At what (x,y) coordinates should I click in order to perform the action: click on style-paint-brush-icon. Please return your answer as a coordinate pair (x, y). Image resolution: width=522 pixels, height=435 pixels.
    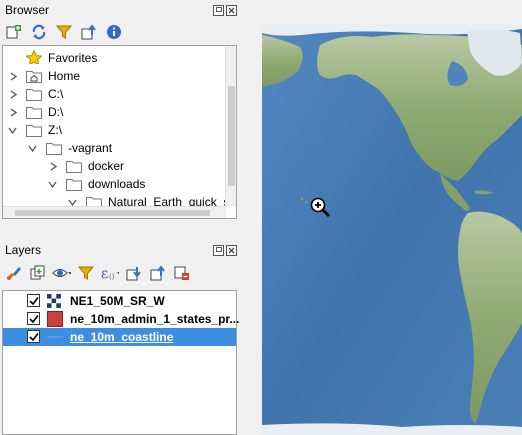
    Looking at the image, I should click on (13, 272).